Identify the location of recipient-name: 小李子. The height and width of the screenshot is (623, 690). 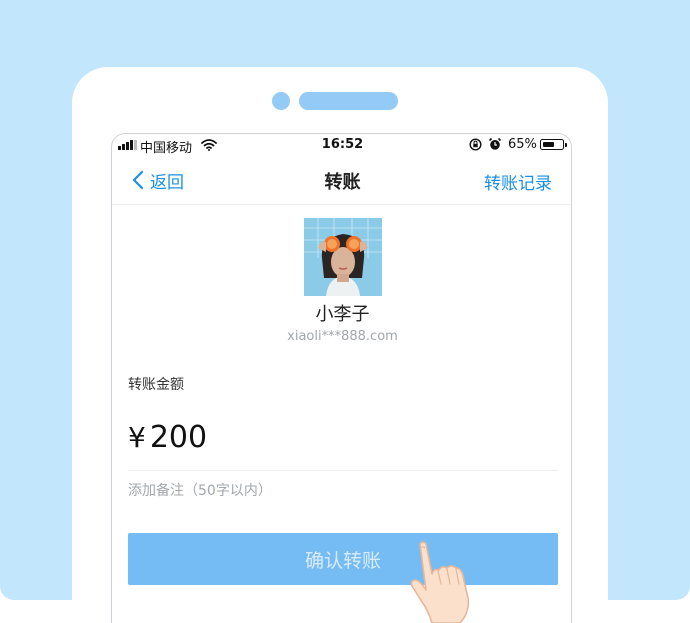
(342, 314).